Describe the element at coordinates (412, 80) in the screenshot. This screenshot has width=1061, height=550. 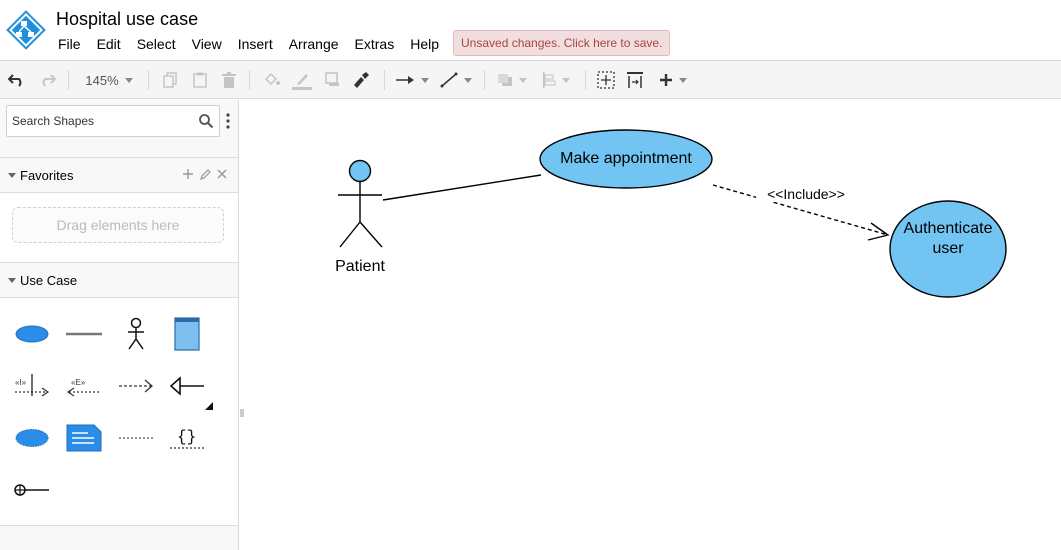
I see `connection-arrow-icon` at that location.